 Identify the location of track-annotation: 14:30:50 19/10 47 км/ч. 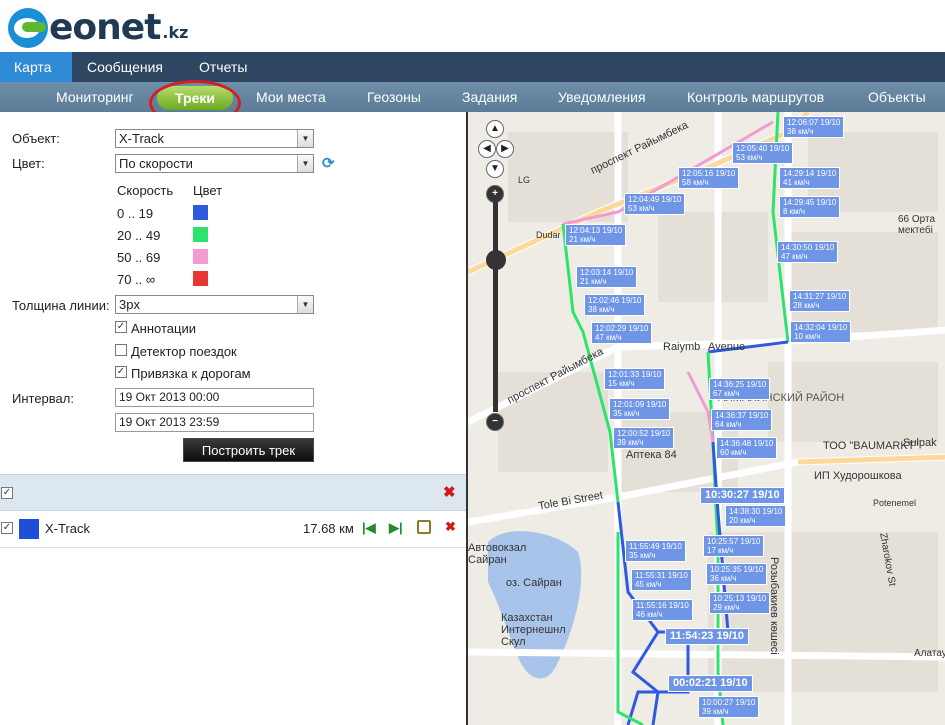
(808, 252).